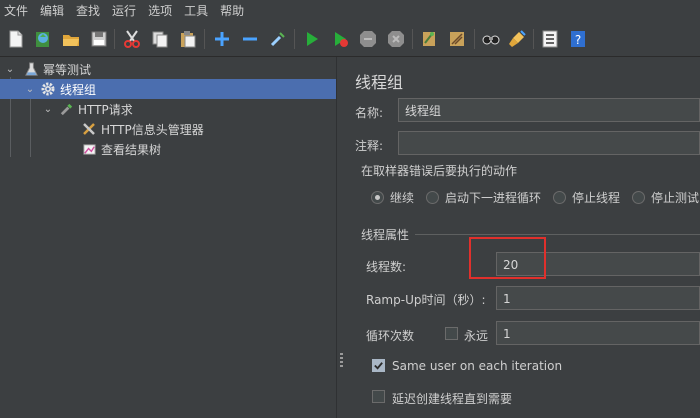 Image resolution: width=700 pixels, height=418 pixels. What do you see at coordinates (350, 11) in the screenshot?
I see `menu-bar: 文件 编辑 查找 运行 选项 工具 帮助` at bounding box center [350, 11].